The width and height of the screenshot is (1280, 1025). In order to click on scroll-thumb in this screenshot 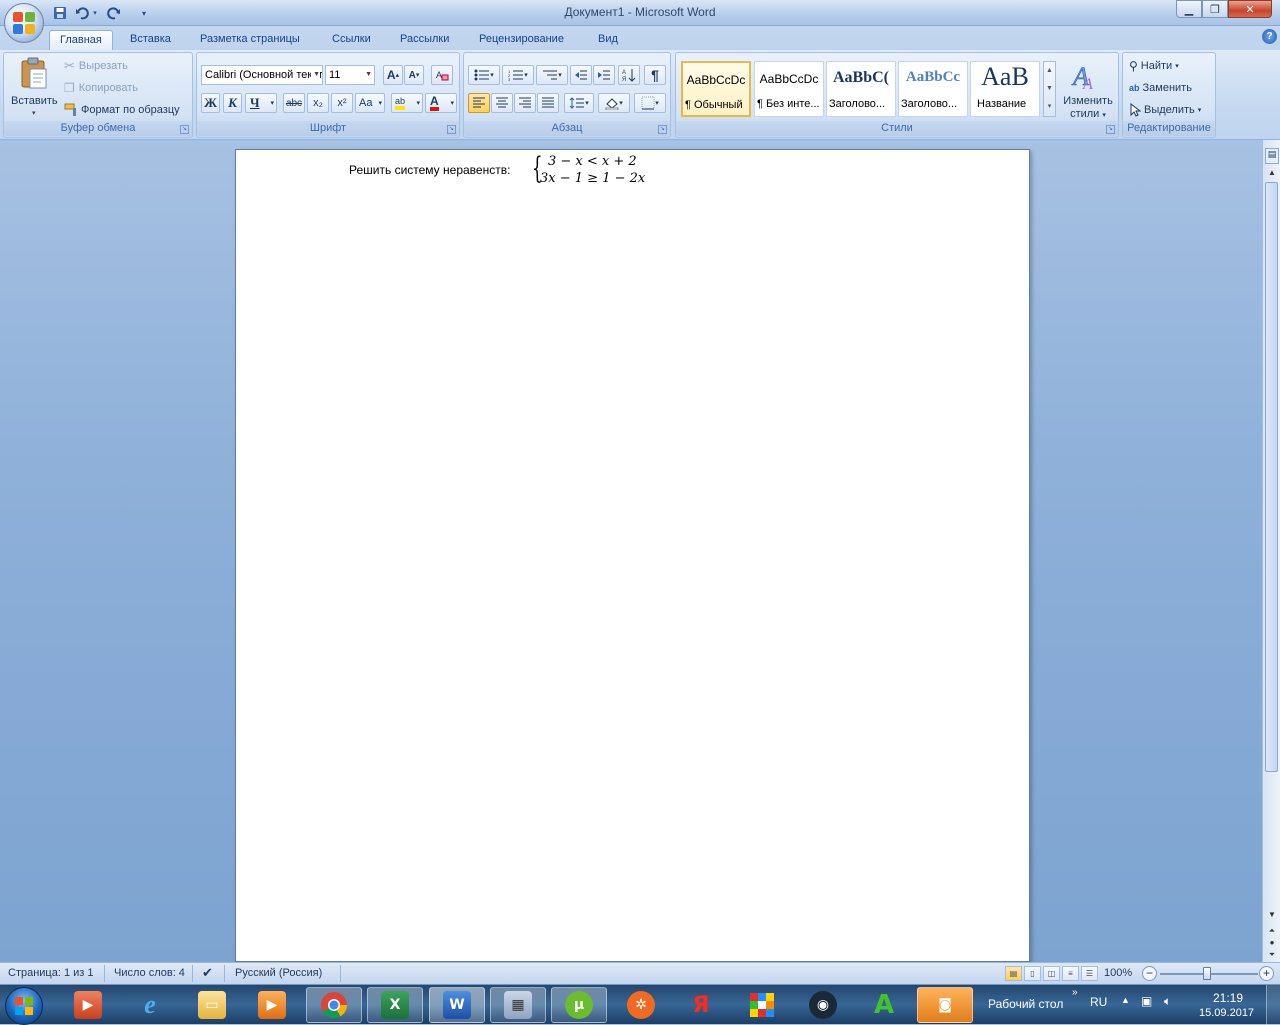, I will do `click(1271, 477)`.